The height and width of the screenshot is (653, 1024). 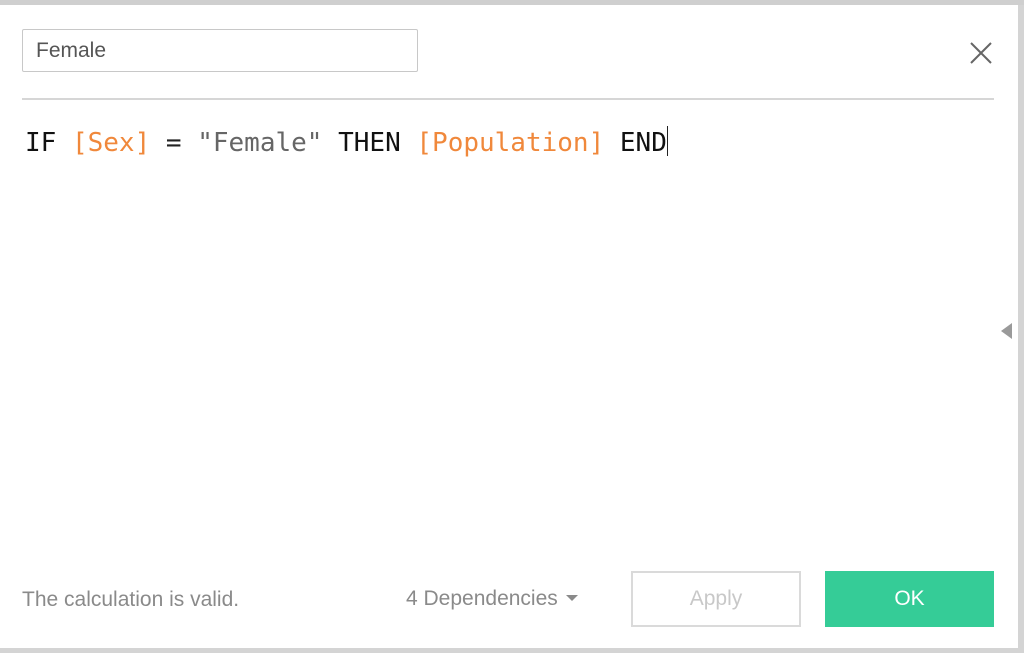 What do you see at coordinates (981, 53) in the screenshot?
I see `close-icon` at bounding box center [981, 53].